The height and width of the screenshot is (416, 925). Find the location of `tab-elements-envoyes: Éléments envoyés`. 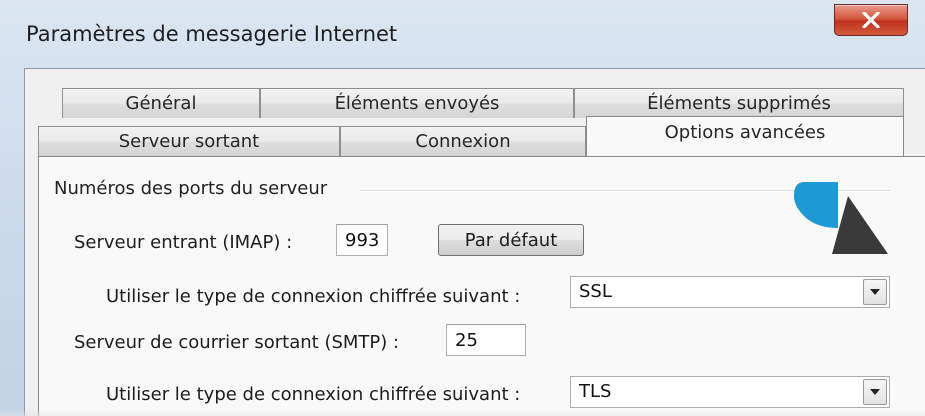

tab-elements-envoyes: Éléments envoyés is located at coordinates (417, 103).